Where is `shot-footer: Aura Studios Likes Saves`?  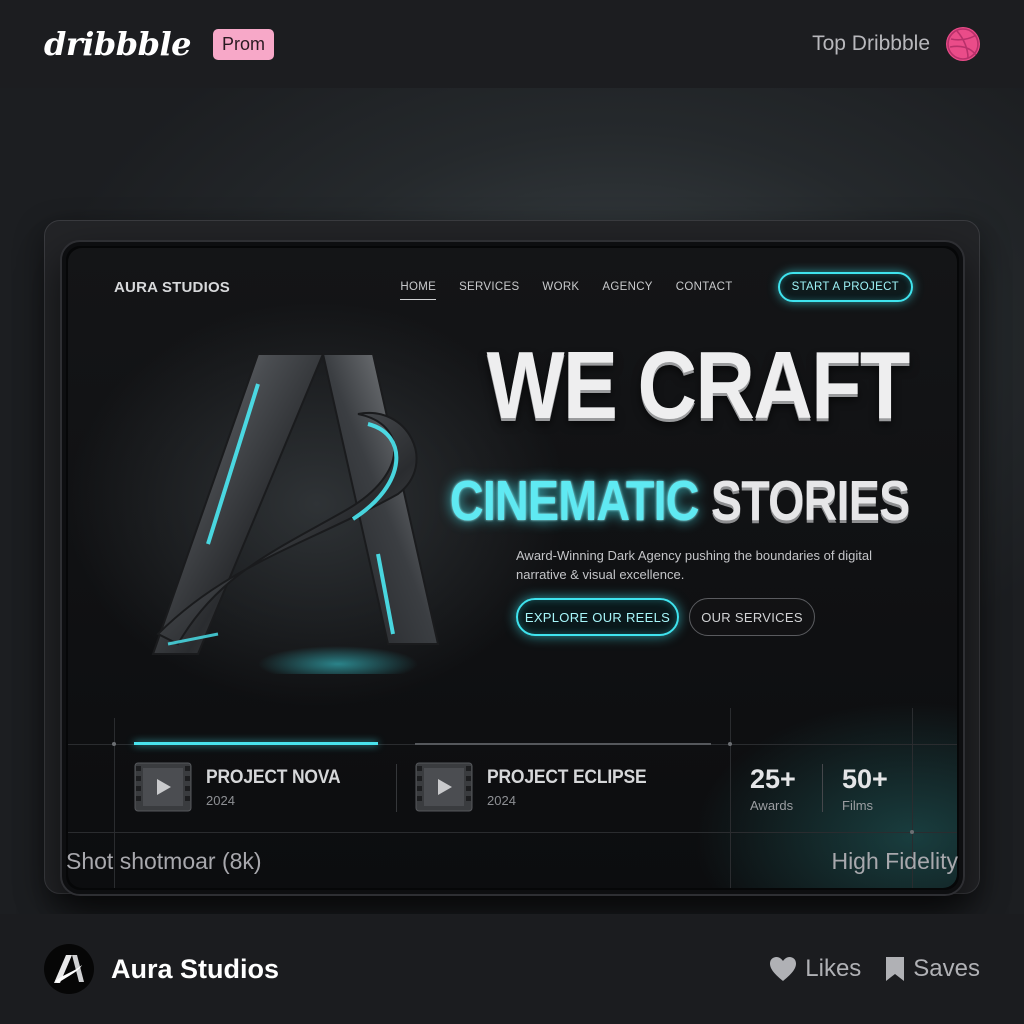 shot-footer: Aura Studios Likes Saves is located at coordinates (512, 969).